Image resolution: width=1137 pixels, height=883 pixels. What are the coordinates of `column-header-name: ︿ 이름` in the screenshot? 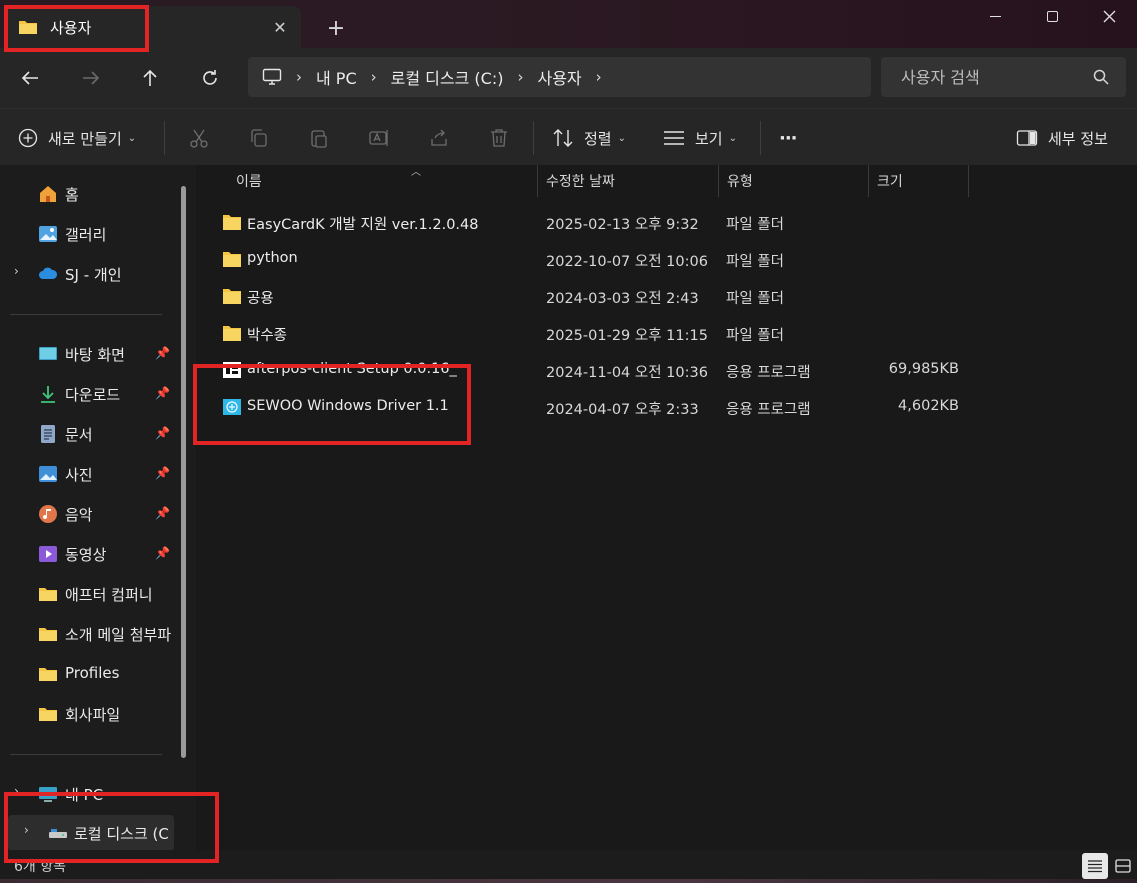 It's located at (383, 181).